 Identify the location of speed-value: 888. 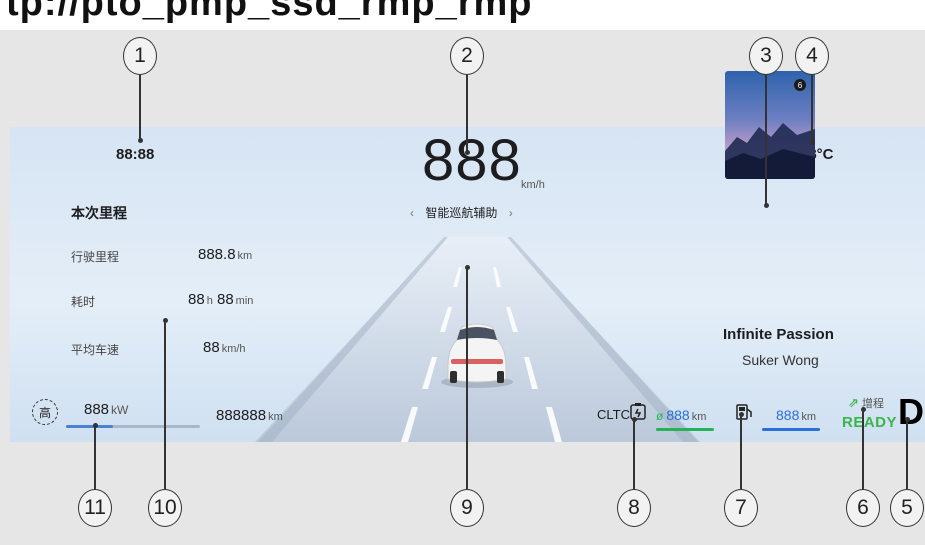
(472, 160).